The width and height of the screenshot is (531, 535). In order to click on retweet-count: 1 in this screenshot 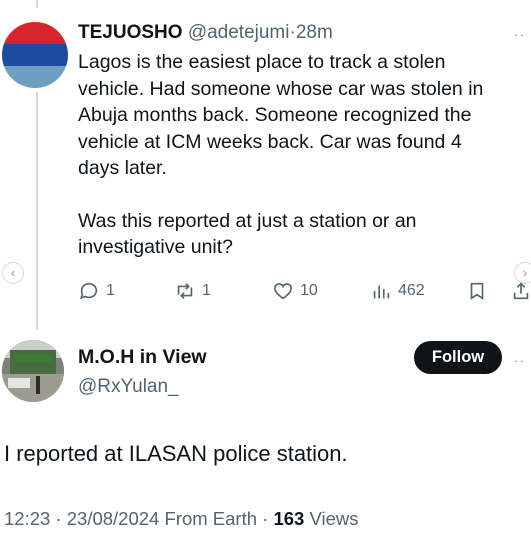, I will do `click(206, 290)`.